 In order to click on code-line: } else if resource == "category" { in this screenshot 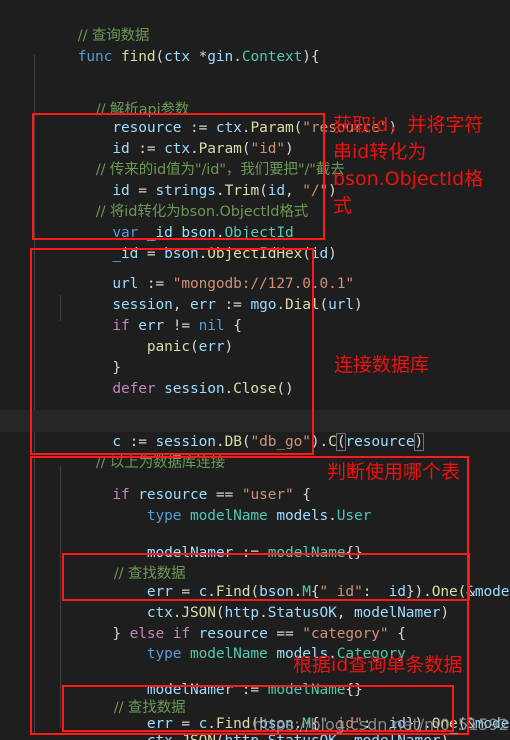, I will do `click(259, 633)`.